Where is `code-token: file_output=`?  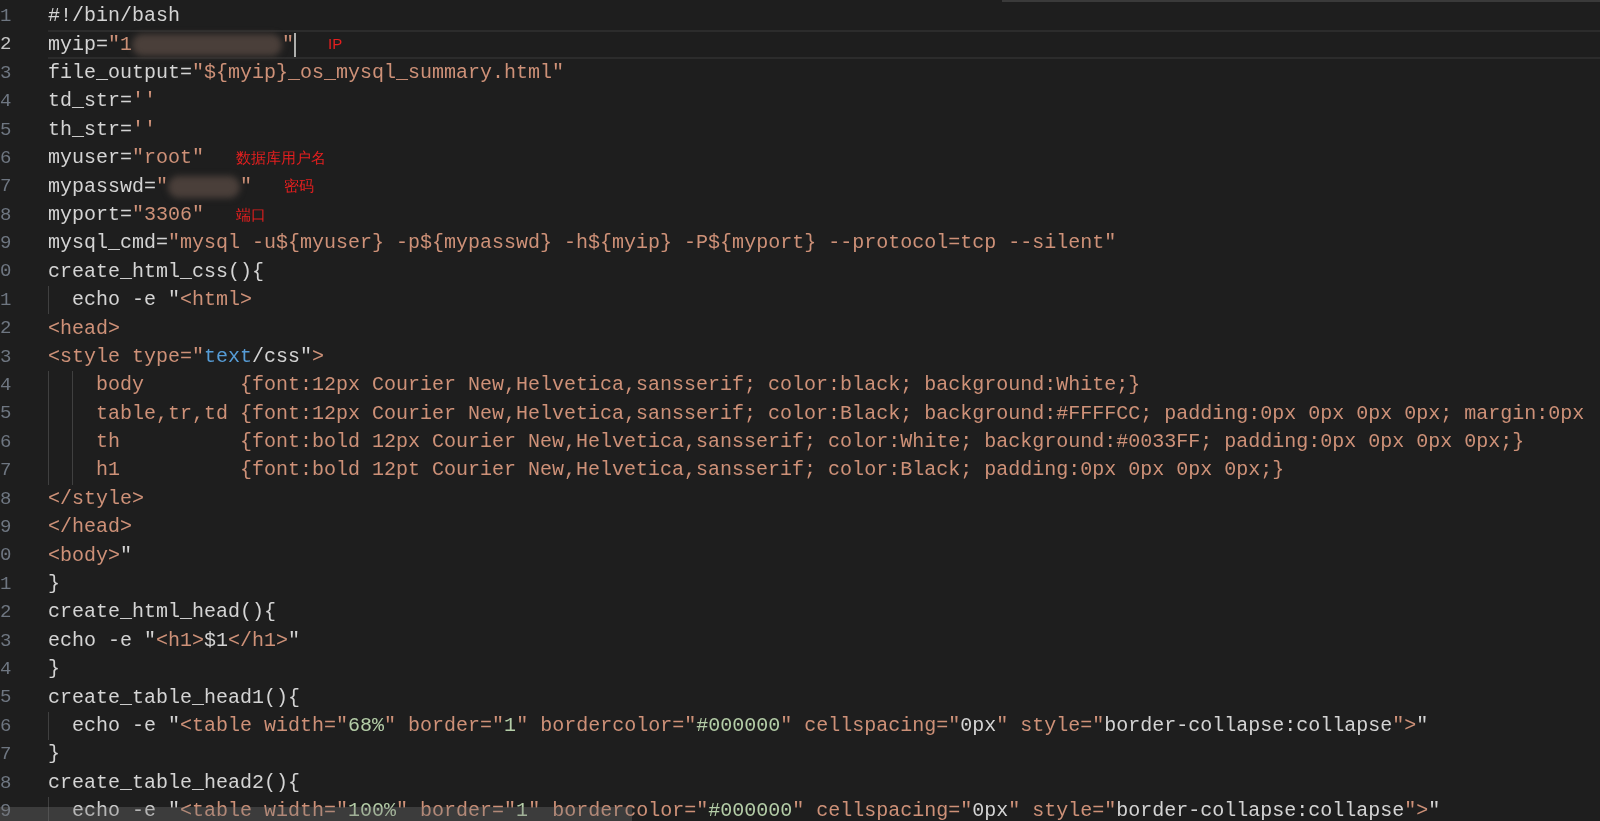
code-token: file_output= is located at coordinates (120, 73).